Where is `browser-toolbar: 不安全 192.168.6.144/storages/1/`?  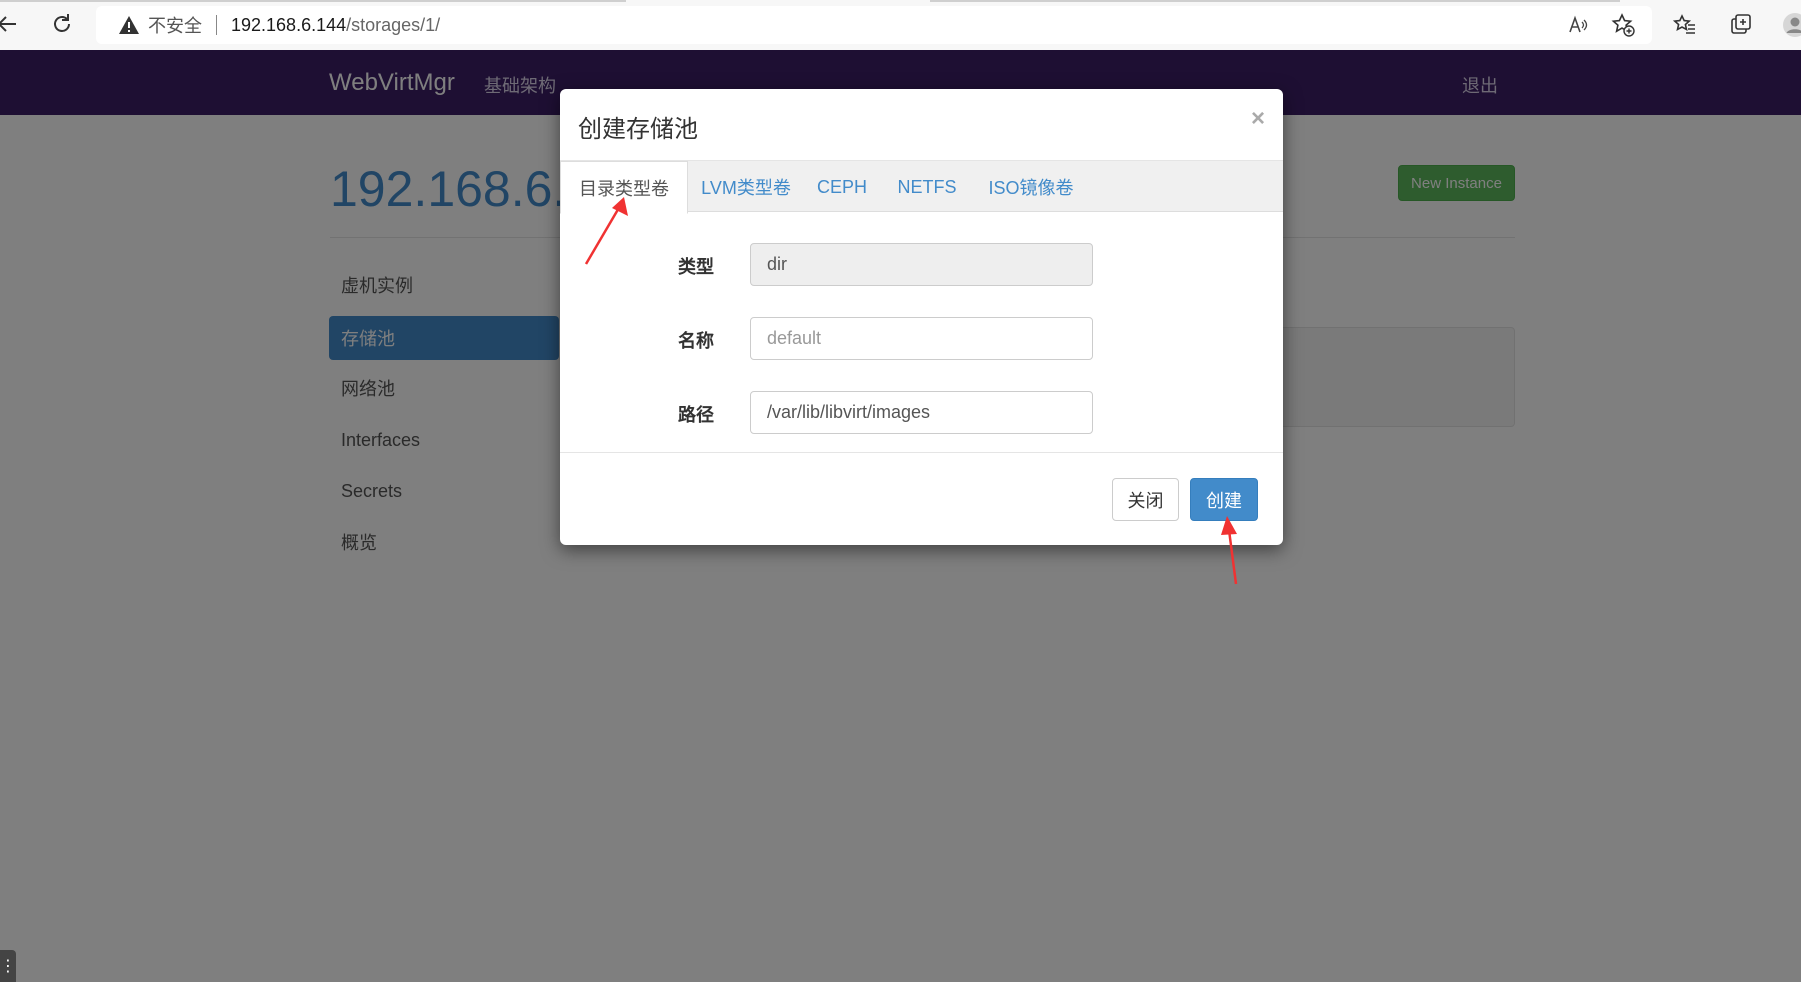
browser-toolbar: 不安全 192.168.6.144/storages/1/ is located at coordinates (900, 25).